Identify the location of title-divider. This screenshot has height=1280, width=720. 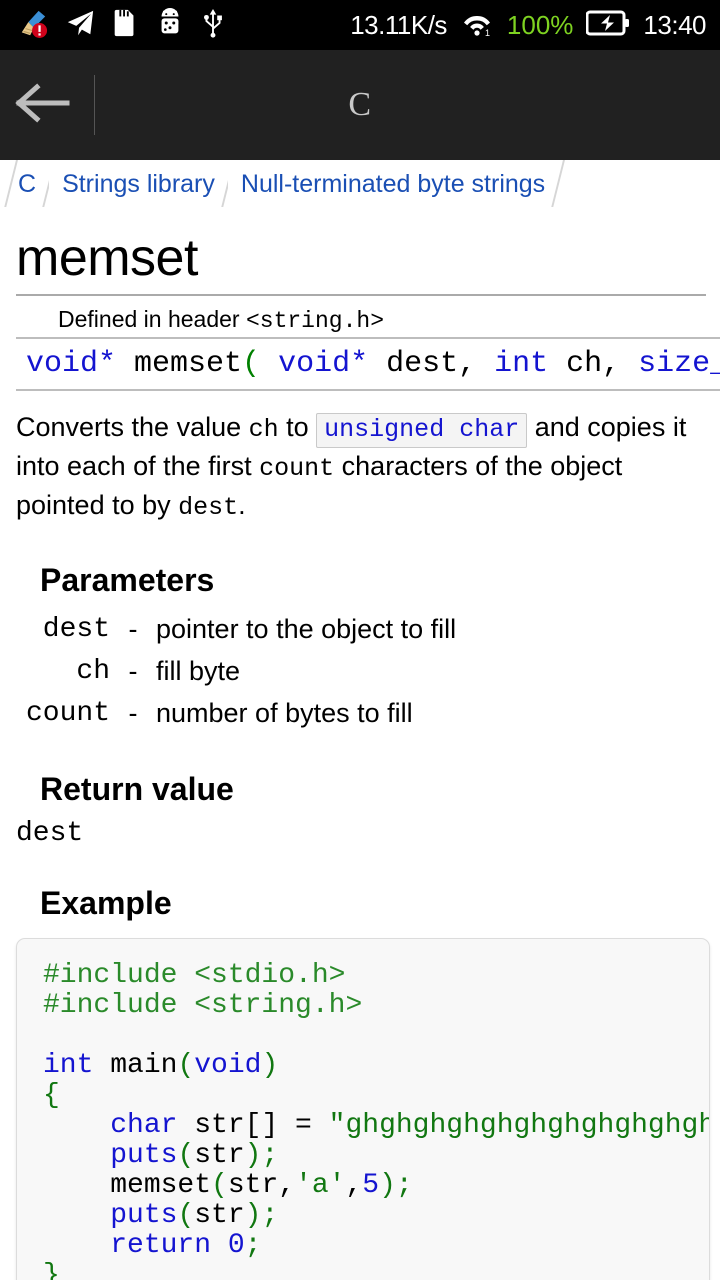
(361, 295).